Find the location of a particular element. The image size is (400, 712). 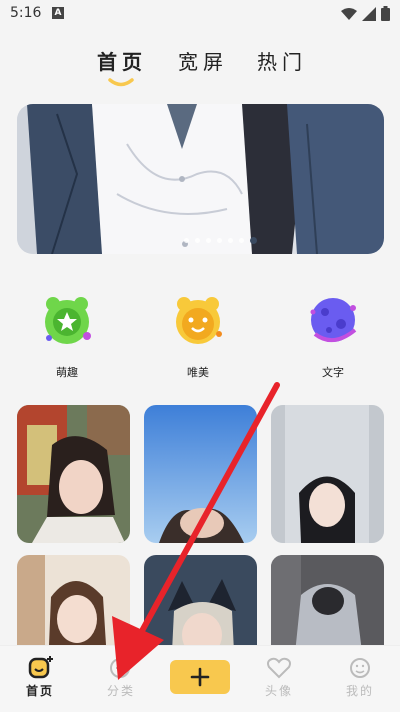

yellow-bear-icon is located at coordinates (199, 320).